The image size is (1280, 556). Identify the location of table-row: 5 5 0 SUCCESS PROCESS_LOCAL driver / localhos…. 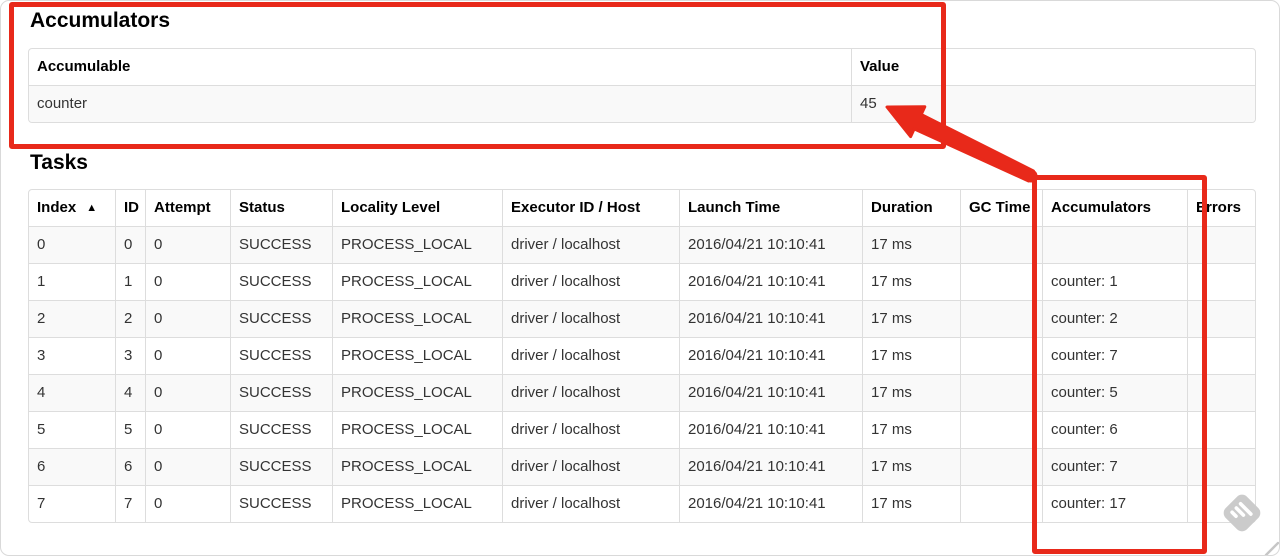
(642, 430).